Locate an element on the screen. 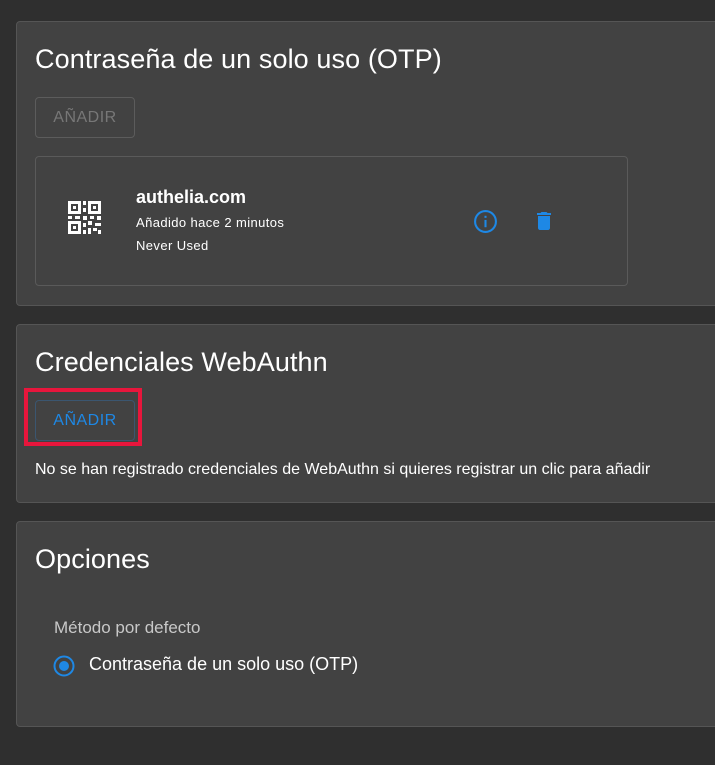 The image size is (715, 765). trash-icon is located at coordinates (544, 221).